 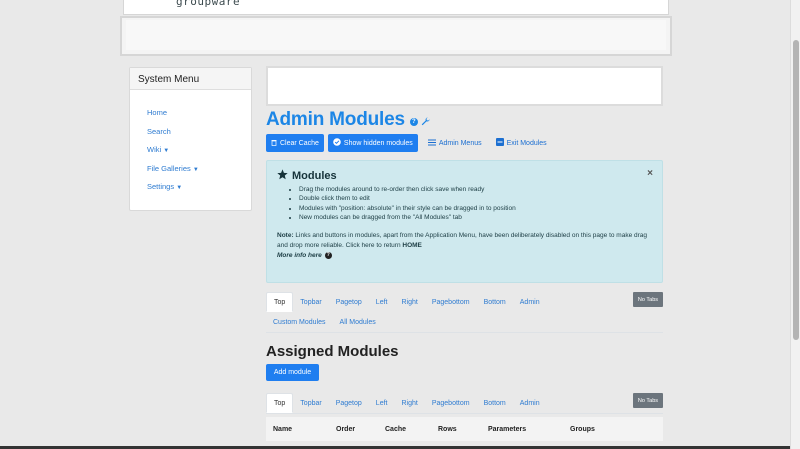 What do you see at coordinates (299, 322) in the screenshot?
I see `tab-custom-modules: Custom Modules` at bounding box center [299, 322].